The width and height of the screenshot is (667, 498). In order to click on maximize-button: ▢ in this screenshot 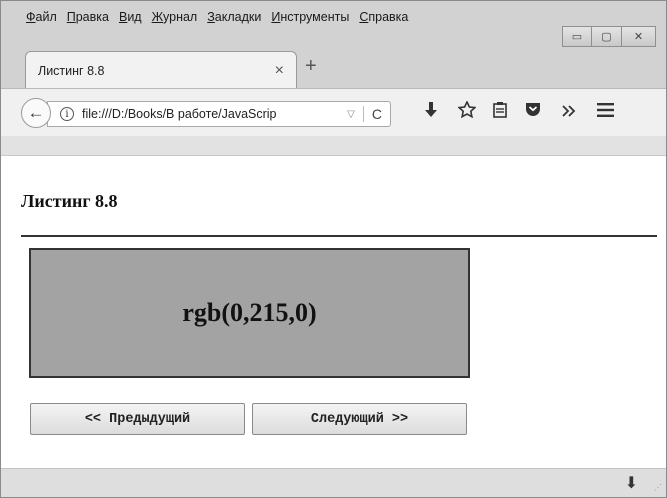, I will do `click(607, 36)`.